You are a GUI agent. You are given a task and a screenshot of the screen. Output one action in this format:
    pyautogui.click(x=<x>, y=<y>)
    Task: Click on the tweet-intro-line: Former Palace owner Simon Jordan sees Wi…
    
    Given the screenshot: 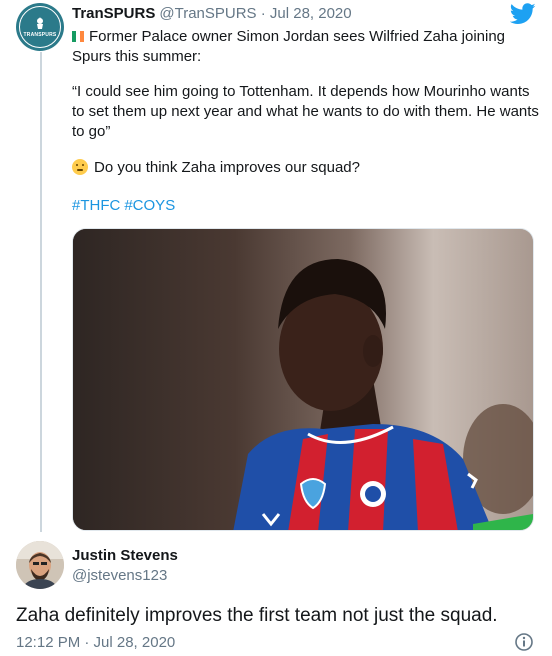 What is the action you would take?
    pyautogui.click(x=289, y=46)
    